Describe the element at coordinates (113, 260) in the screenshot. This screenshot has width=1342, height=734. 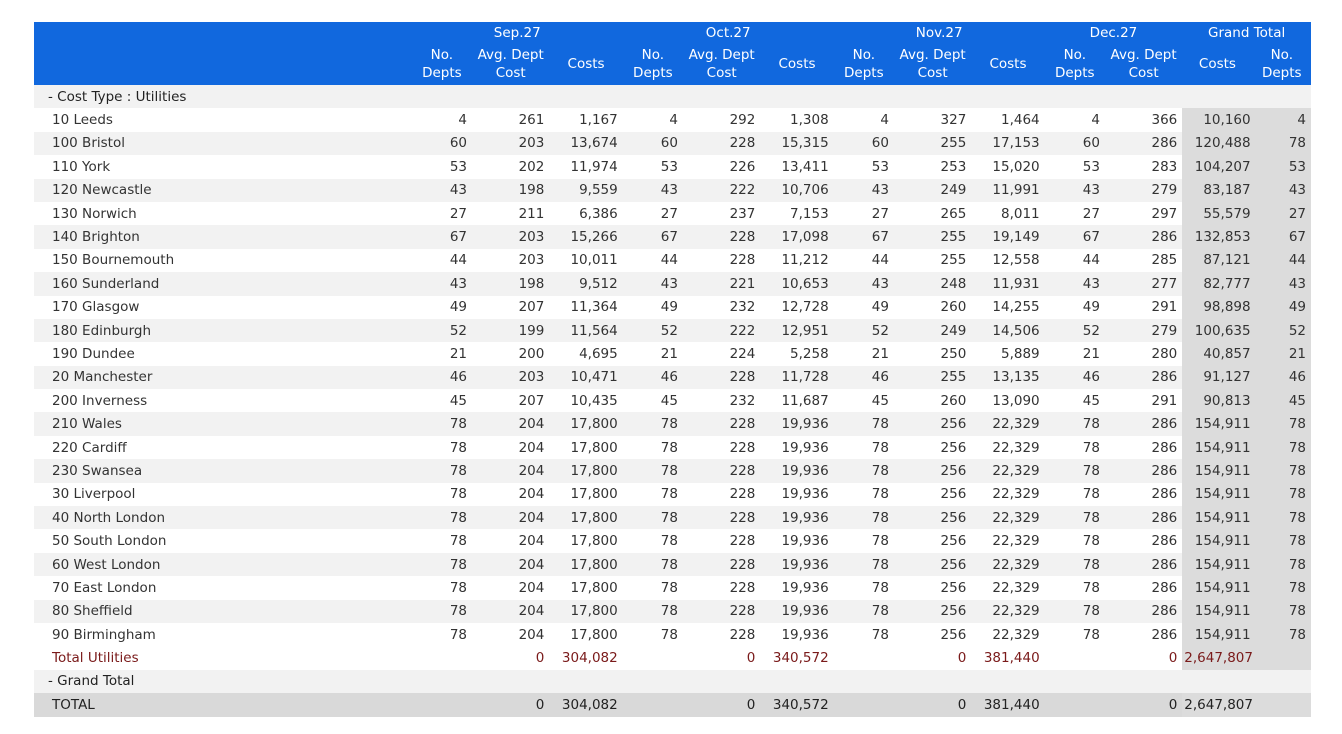
I see `row-label: 150 Bournemouth` at that location.